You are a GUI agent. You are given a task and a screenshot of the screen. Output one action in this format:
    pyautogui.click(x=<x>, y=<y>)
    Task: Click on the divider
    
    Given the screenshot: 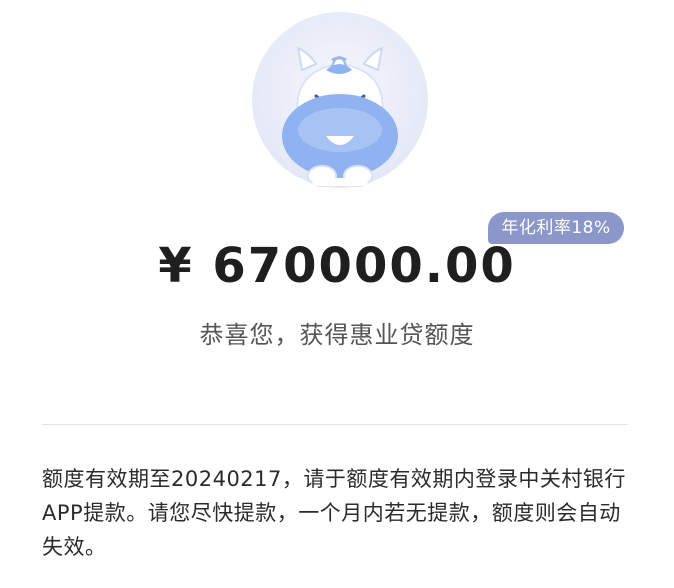 What is the action you would take?
    pyautogui.click(x=335, y=424)
    